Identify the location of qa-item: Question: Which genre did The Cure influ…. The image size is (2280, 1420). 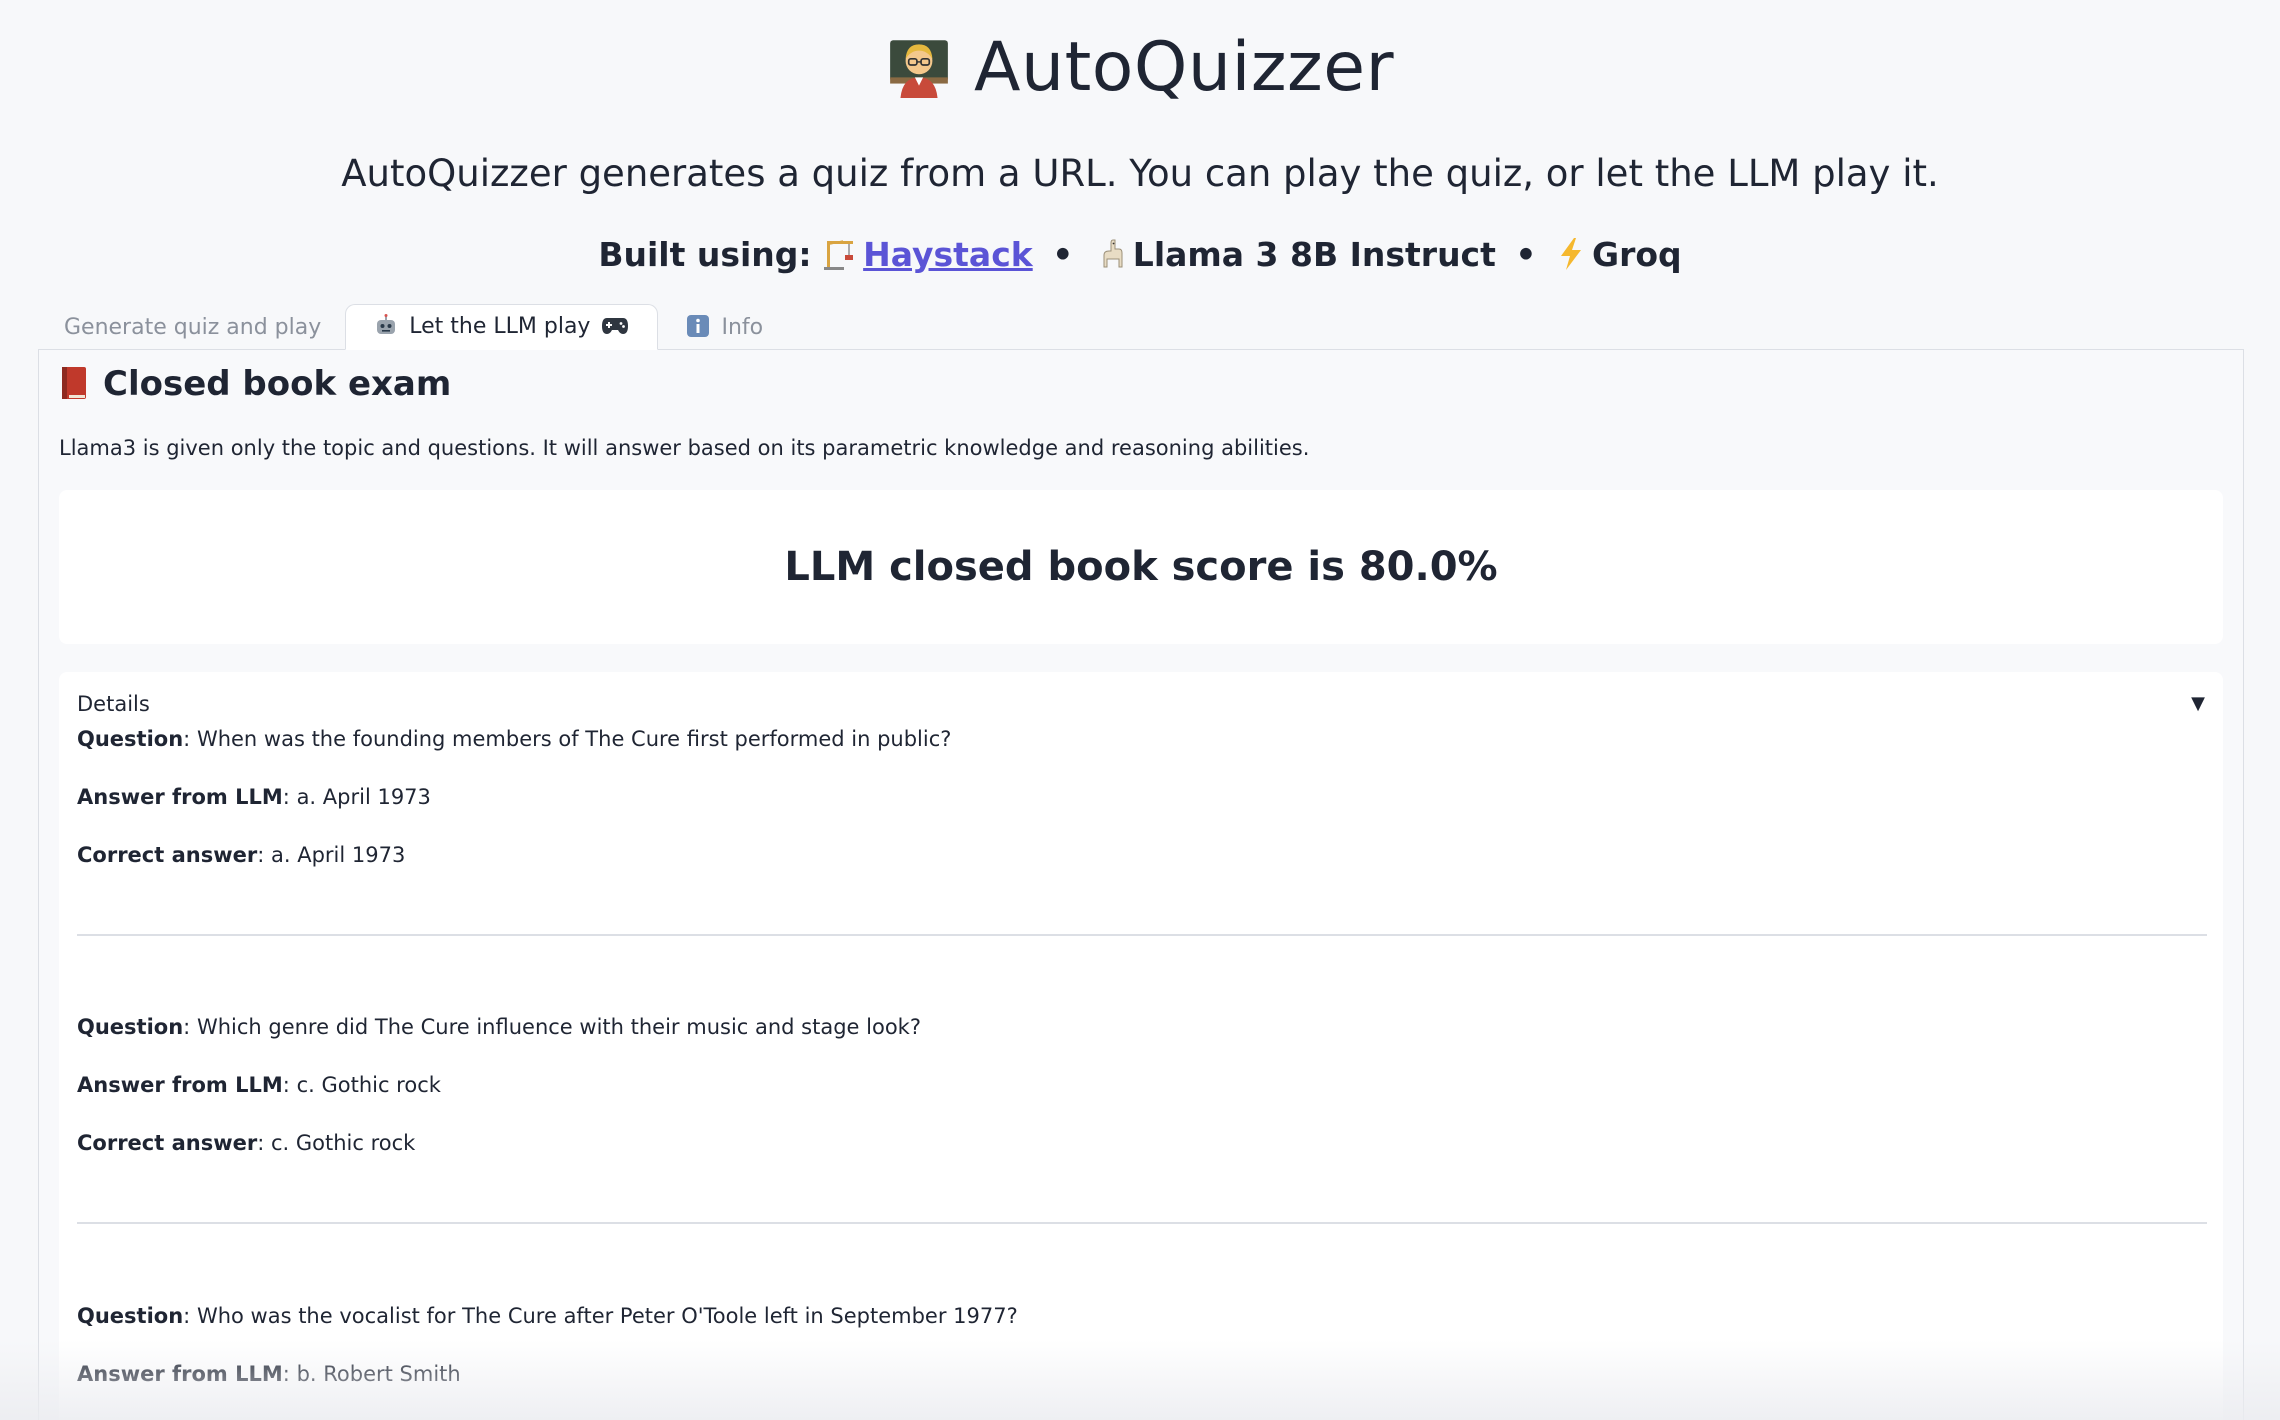
(1142, 1099).